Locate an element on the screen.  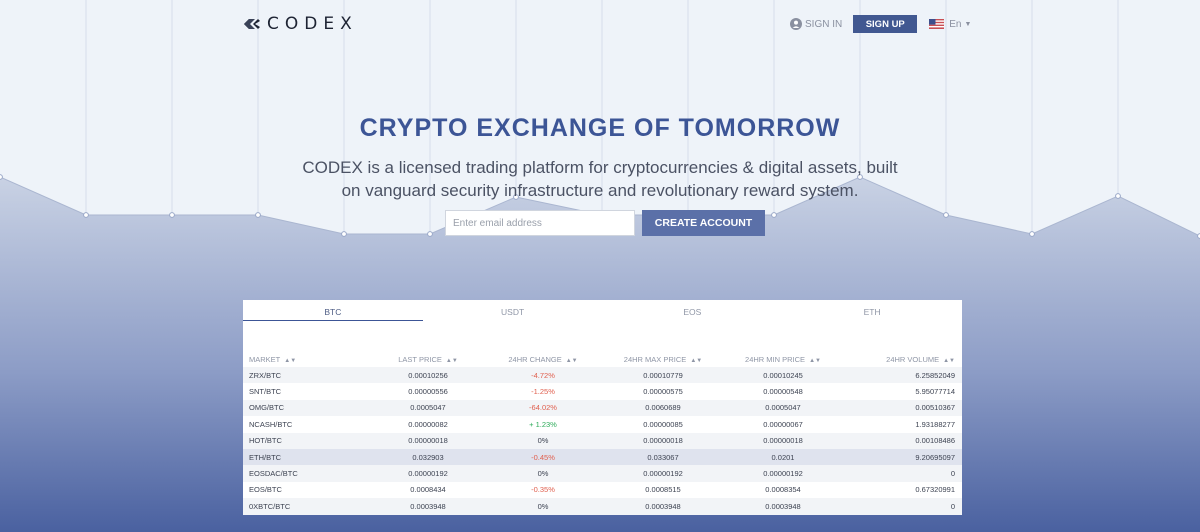
min-price-cell: 0.00000192 is located at coordinates (783, 474).